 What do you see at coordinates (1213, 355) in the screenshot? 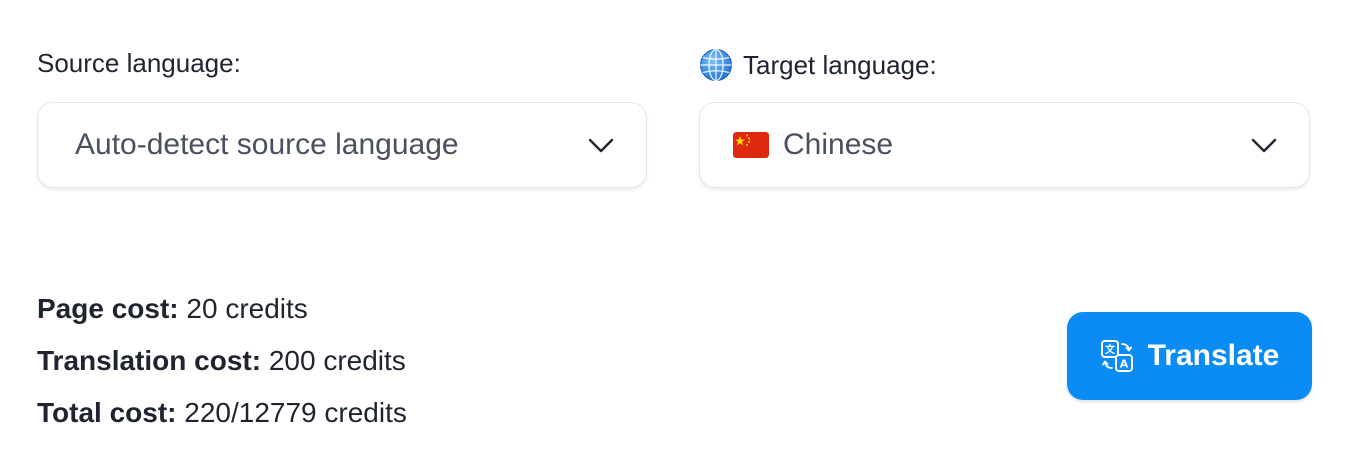
I see `translate-button-label: Translate` at bounding box center [1213, 355].